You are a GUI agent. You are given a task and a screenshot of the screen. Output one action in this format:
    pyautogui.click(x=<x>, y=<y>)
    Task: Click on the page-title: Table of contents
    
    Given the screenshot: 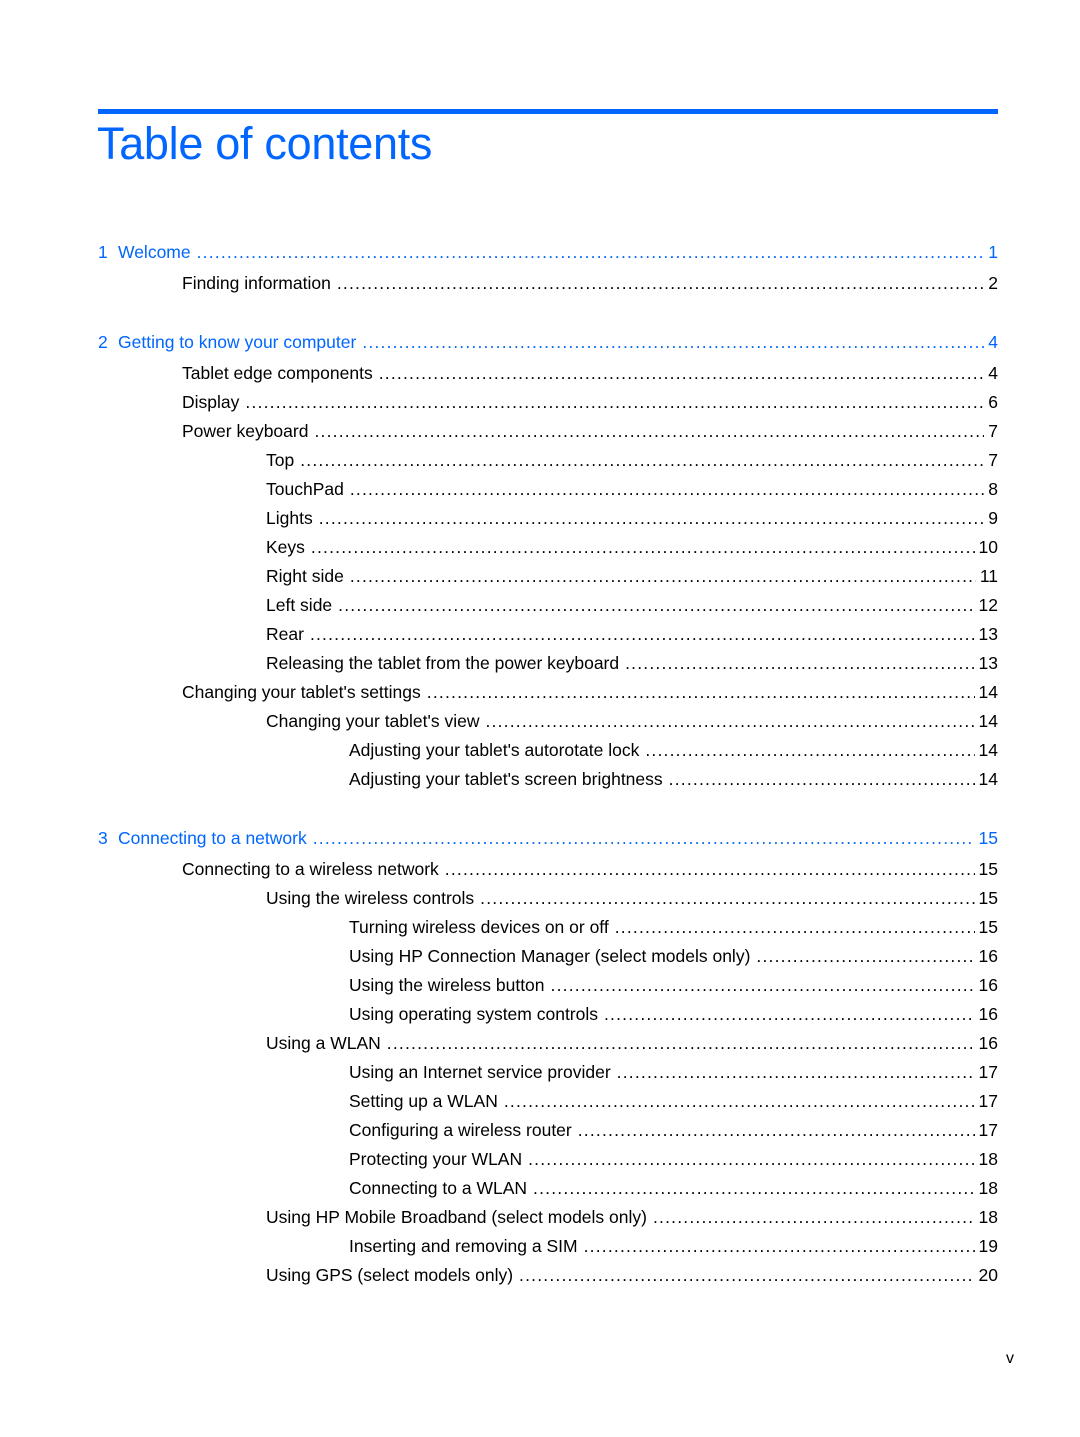 What is the action you would take?
    pyautogui.click(x=265, y=143)
    